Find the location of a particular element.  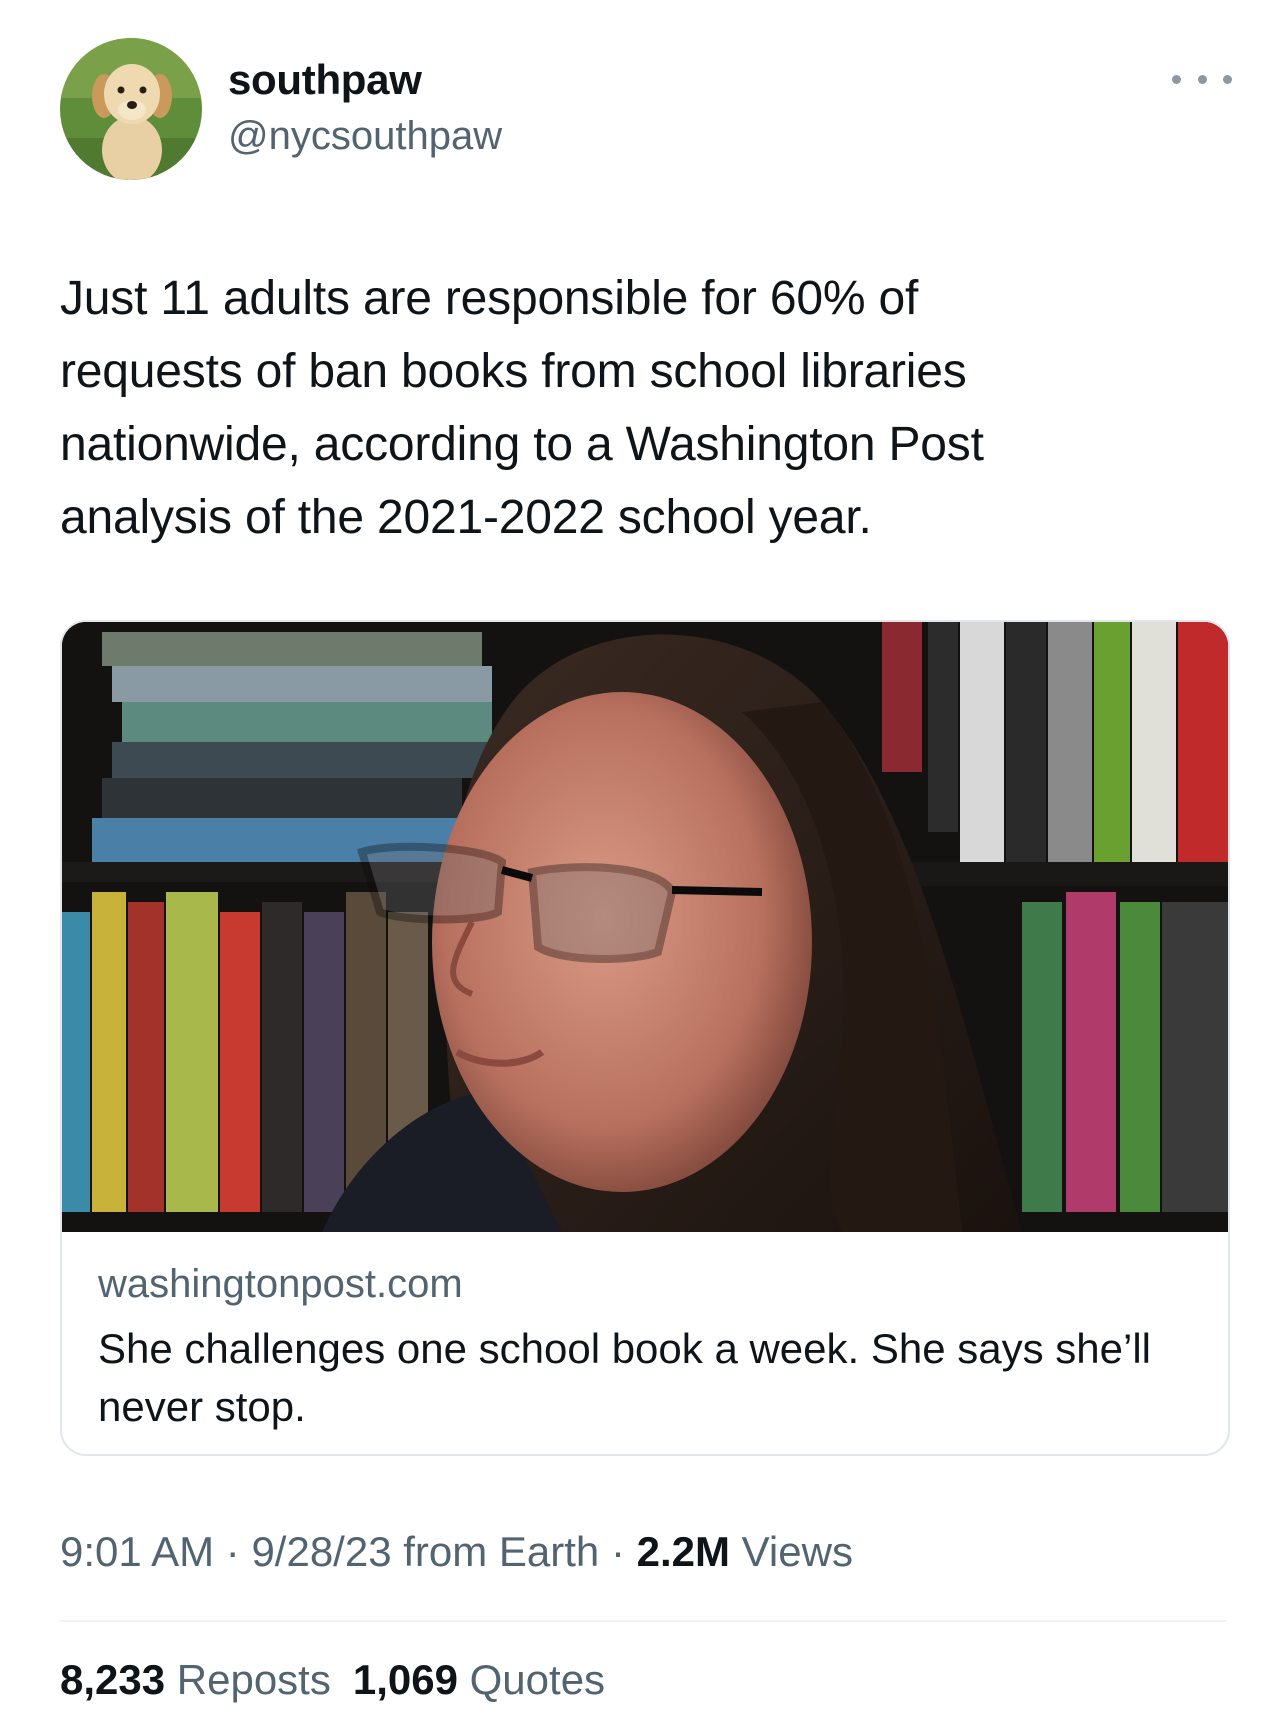

tweet-date-source: 9/28/23 from Earth is located at coordinates (425, 1551).